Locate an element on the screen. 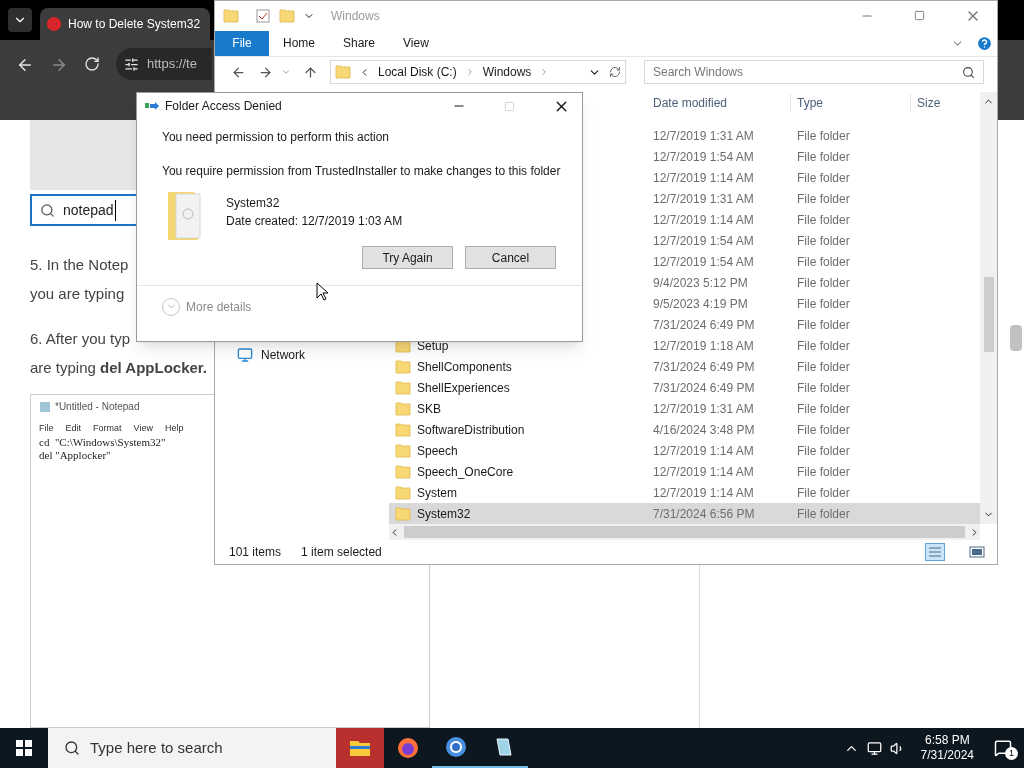 This screenshot has height=768, width=1024. file-row: System 12/7/2019 1:14 AM File folder is located at coordinates (684, 493).